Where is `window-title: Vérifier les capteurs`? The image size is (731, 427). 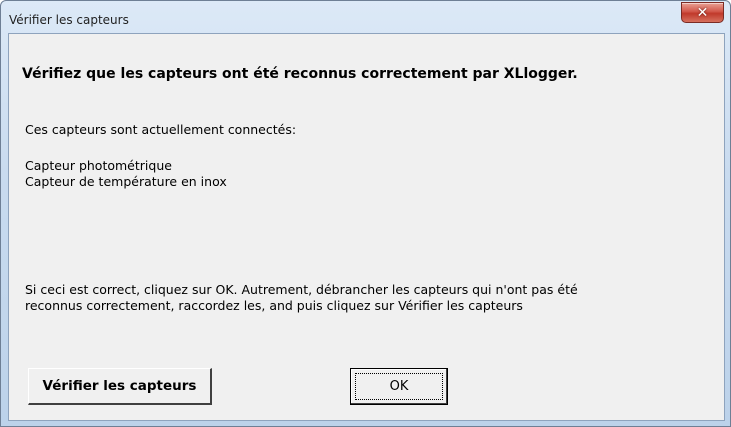
window-title: Vérifier les capteurs is located at coordinates (69, 20).